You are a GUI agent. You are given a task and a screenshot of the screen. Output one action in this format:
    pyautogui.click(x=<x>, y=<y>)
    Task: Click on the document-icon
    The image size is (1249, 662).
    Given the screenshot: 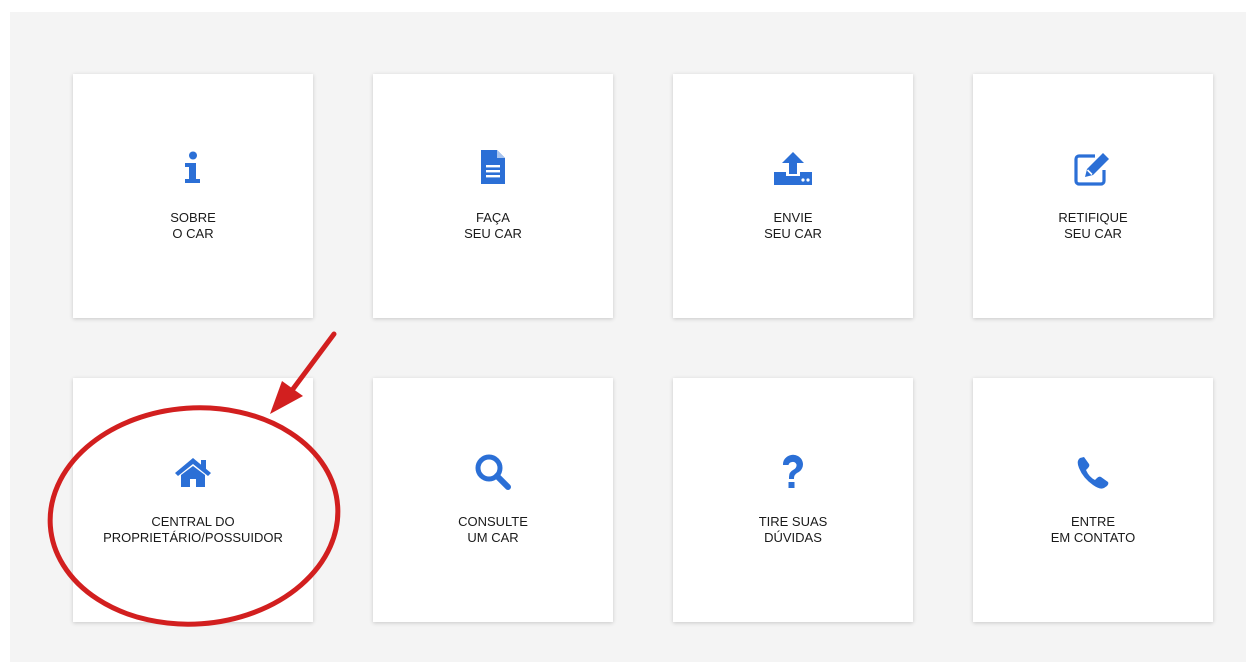 What is the action you would take?
    pyautogui.click(x=493, y=168)
    